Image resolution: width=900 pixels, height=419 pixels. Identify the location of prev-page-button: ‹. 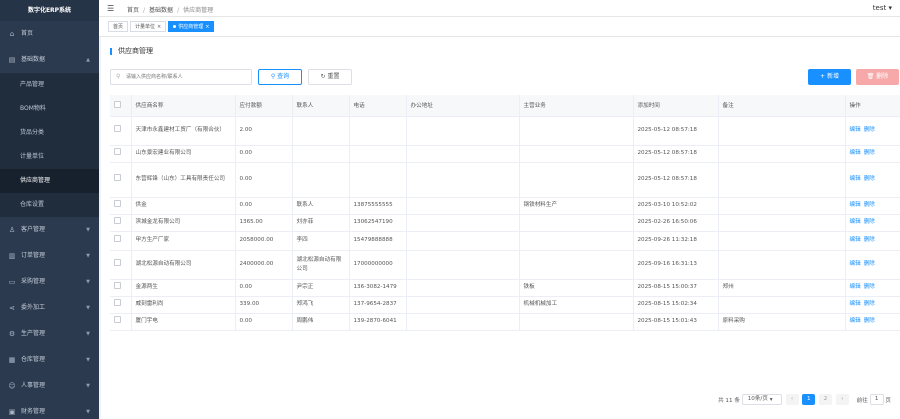
(792, 399).